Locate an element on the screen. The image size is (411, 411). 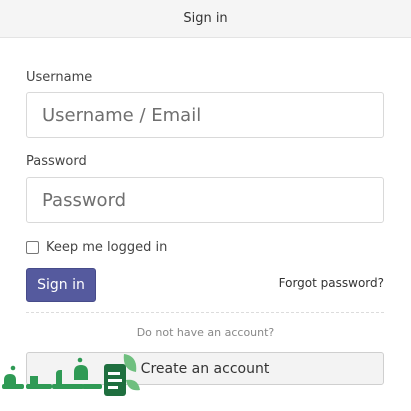
forgot-password-link: Forgot password? is located at coordinates (331, 283).